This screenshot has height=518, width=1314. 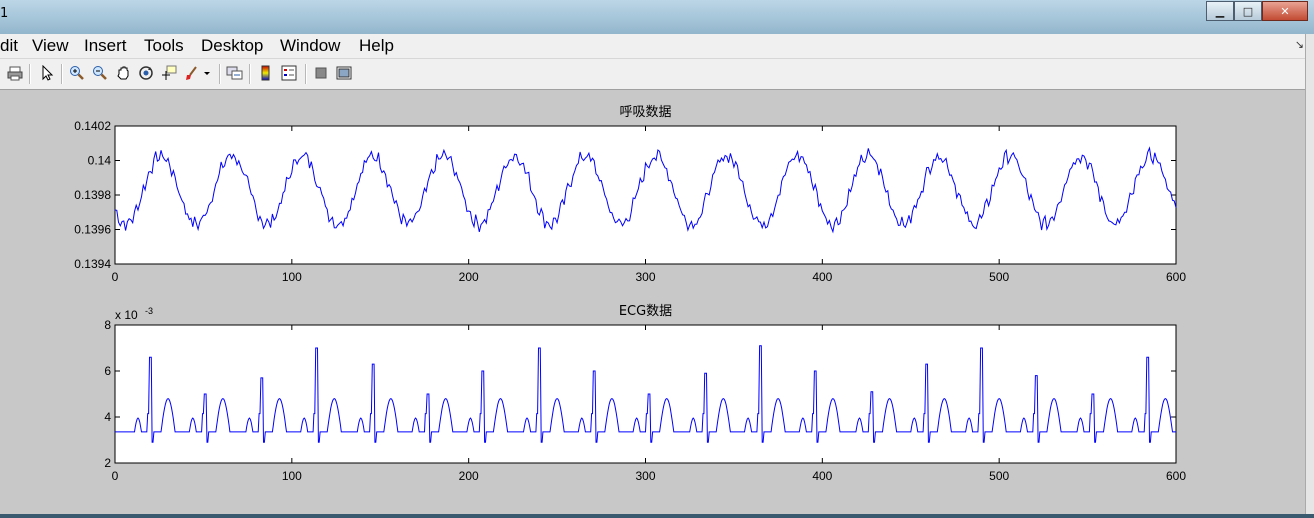 I want to click on pan-icon, so click(x=123, y=73).